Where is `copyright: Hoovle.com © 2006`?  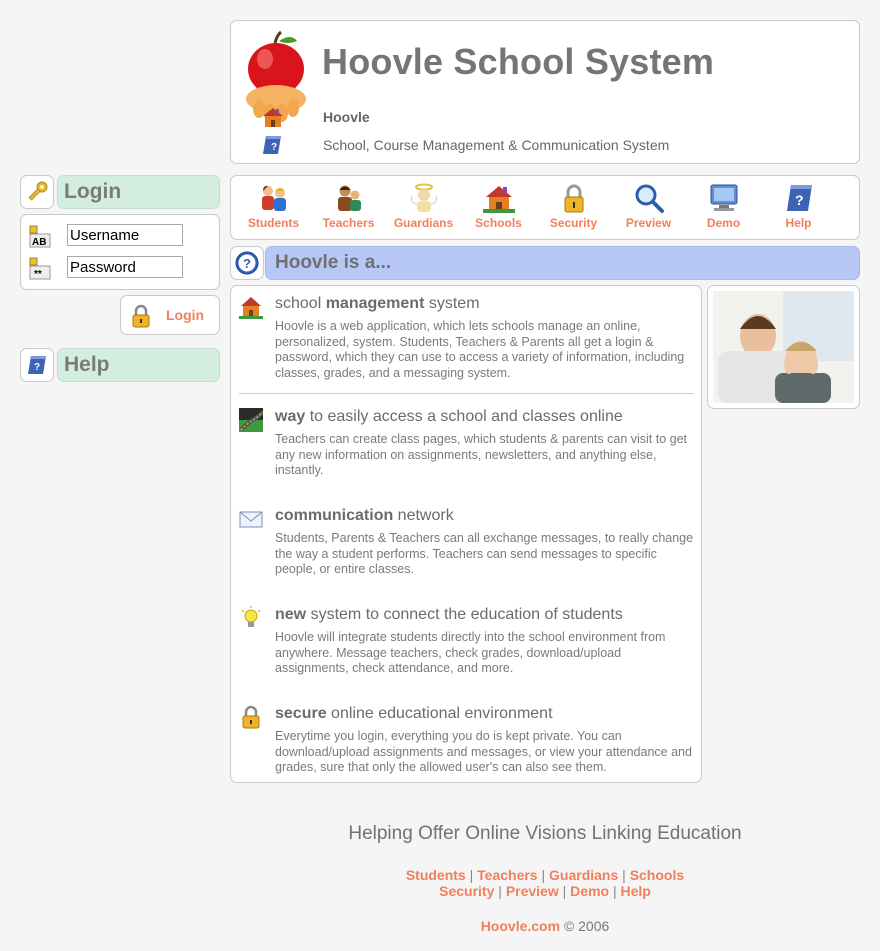 copyright: Hoovle.com © 2006 is located at coordinates (545, 926).